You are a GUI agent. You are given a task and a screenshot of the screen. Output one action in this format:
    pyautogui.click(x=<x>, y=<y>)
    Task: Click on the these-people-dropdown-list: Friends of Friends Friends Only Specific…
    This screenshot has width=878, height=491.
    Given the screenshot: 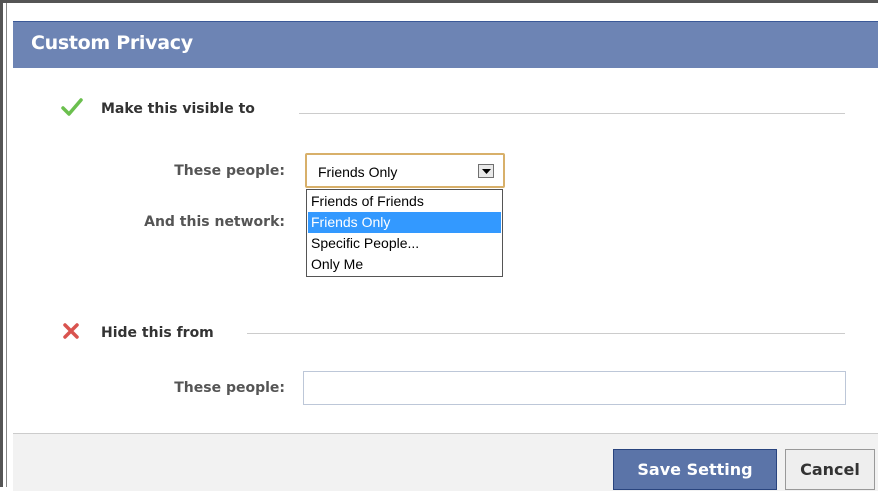 What is the action you would take?
    pyautogui.click(x=404, y=233)
    